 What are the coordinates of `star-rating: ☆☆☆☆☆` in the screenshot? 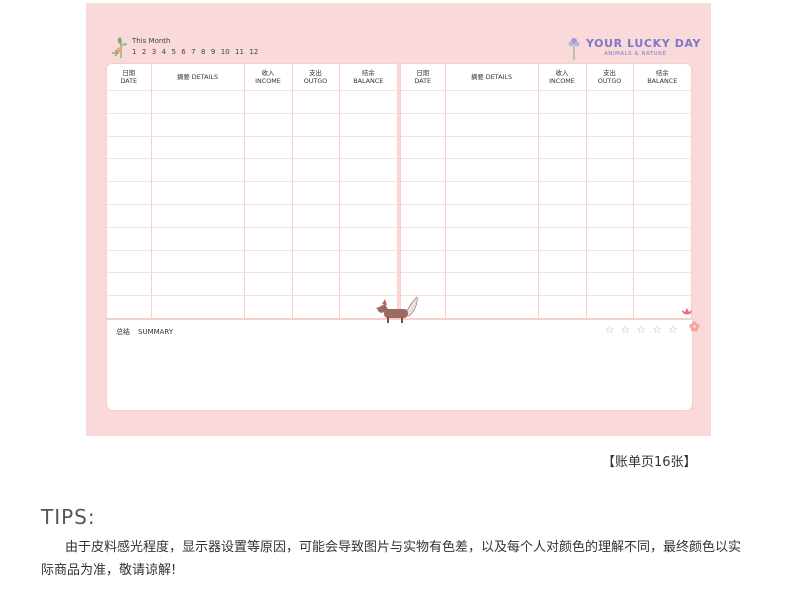 It's located at (644, 329).